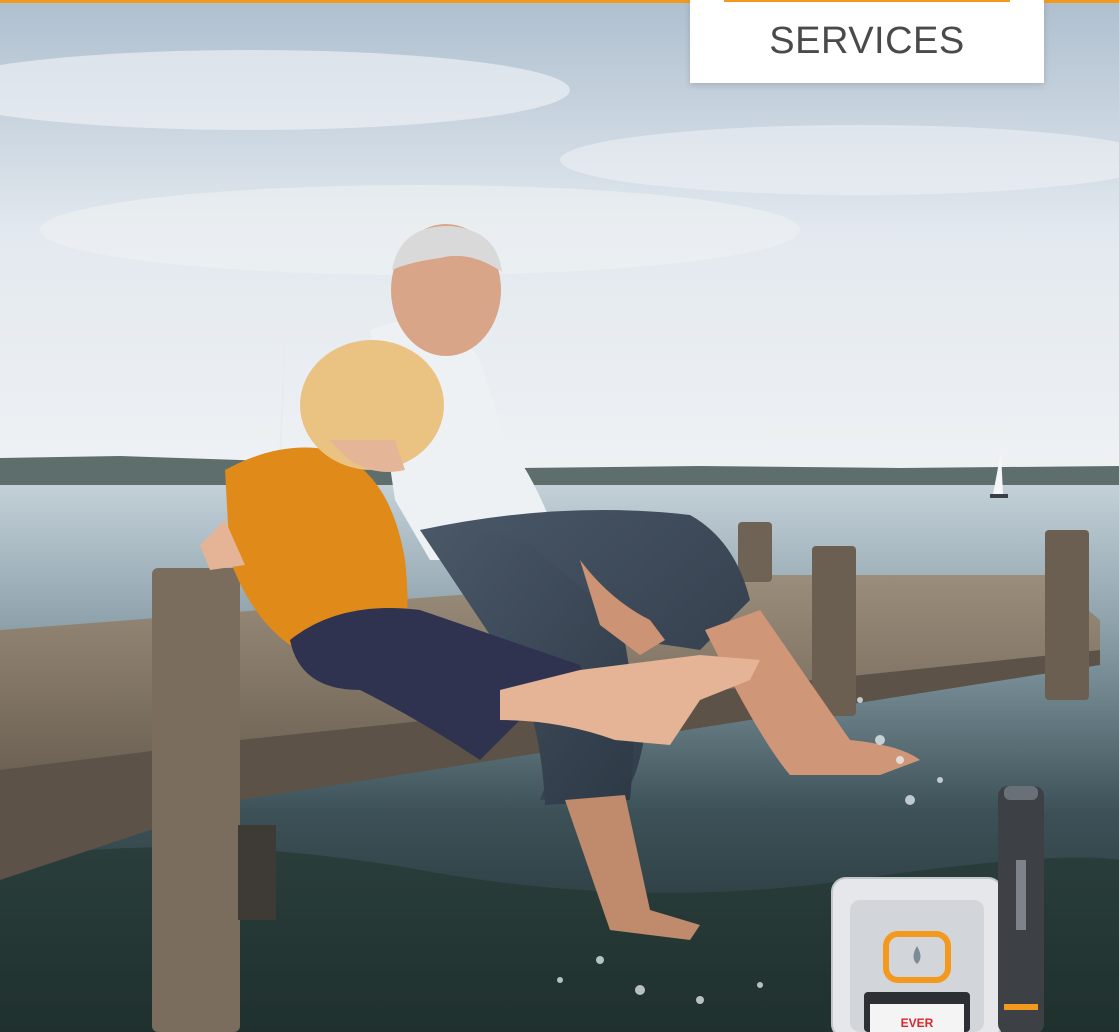 This screenshot has height=1032, width=1119. I want to click on services-nav-tab: SERVICES, so click(867, 41).